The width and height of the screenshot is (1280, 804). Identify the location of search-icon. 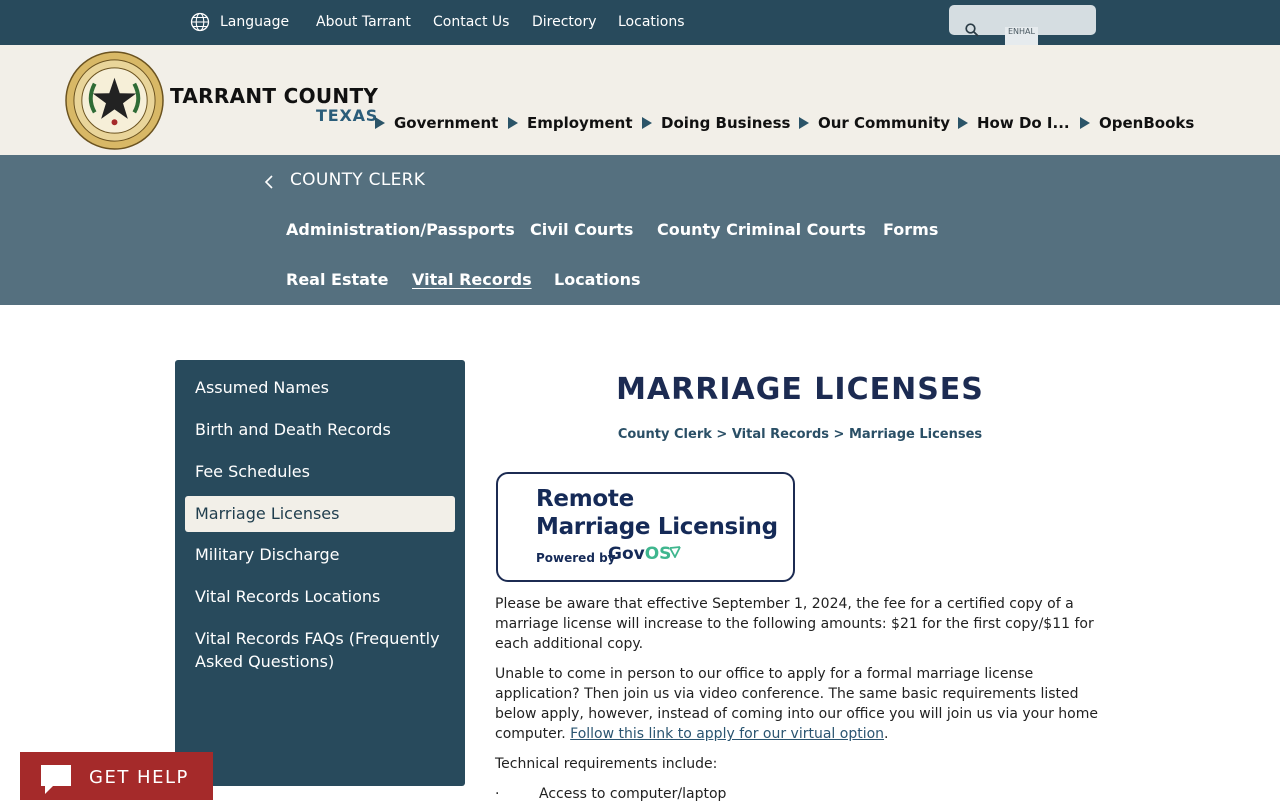
(972, 30).